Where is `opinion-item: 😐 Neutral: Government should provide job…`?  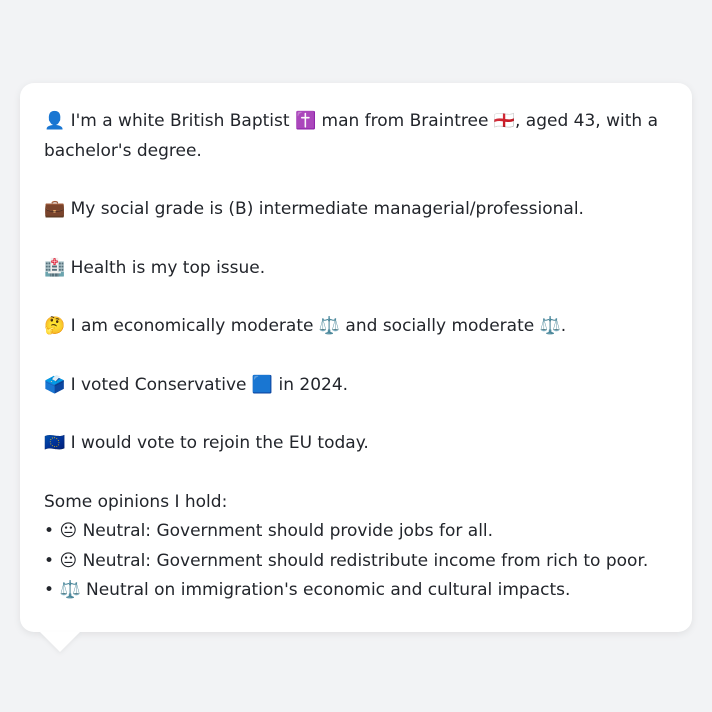 opinion-item: 😐 Neutral: Government should provide job… is located at coordinates (356, 532).